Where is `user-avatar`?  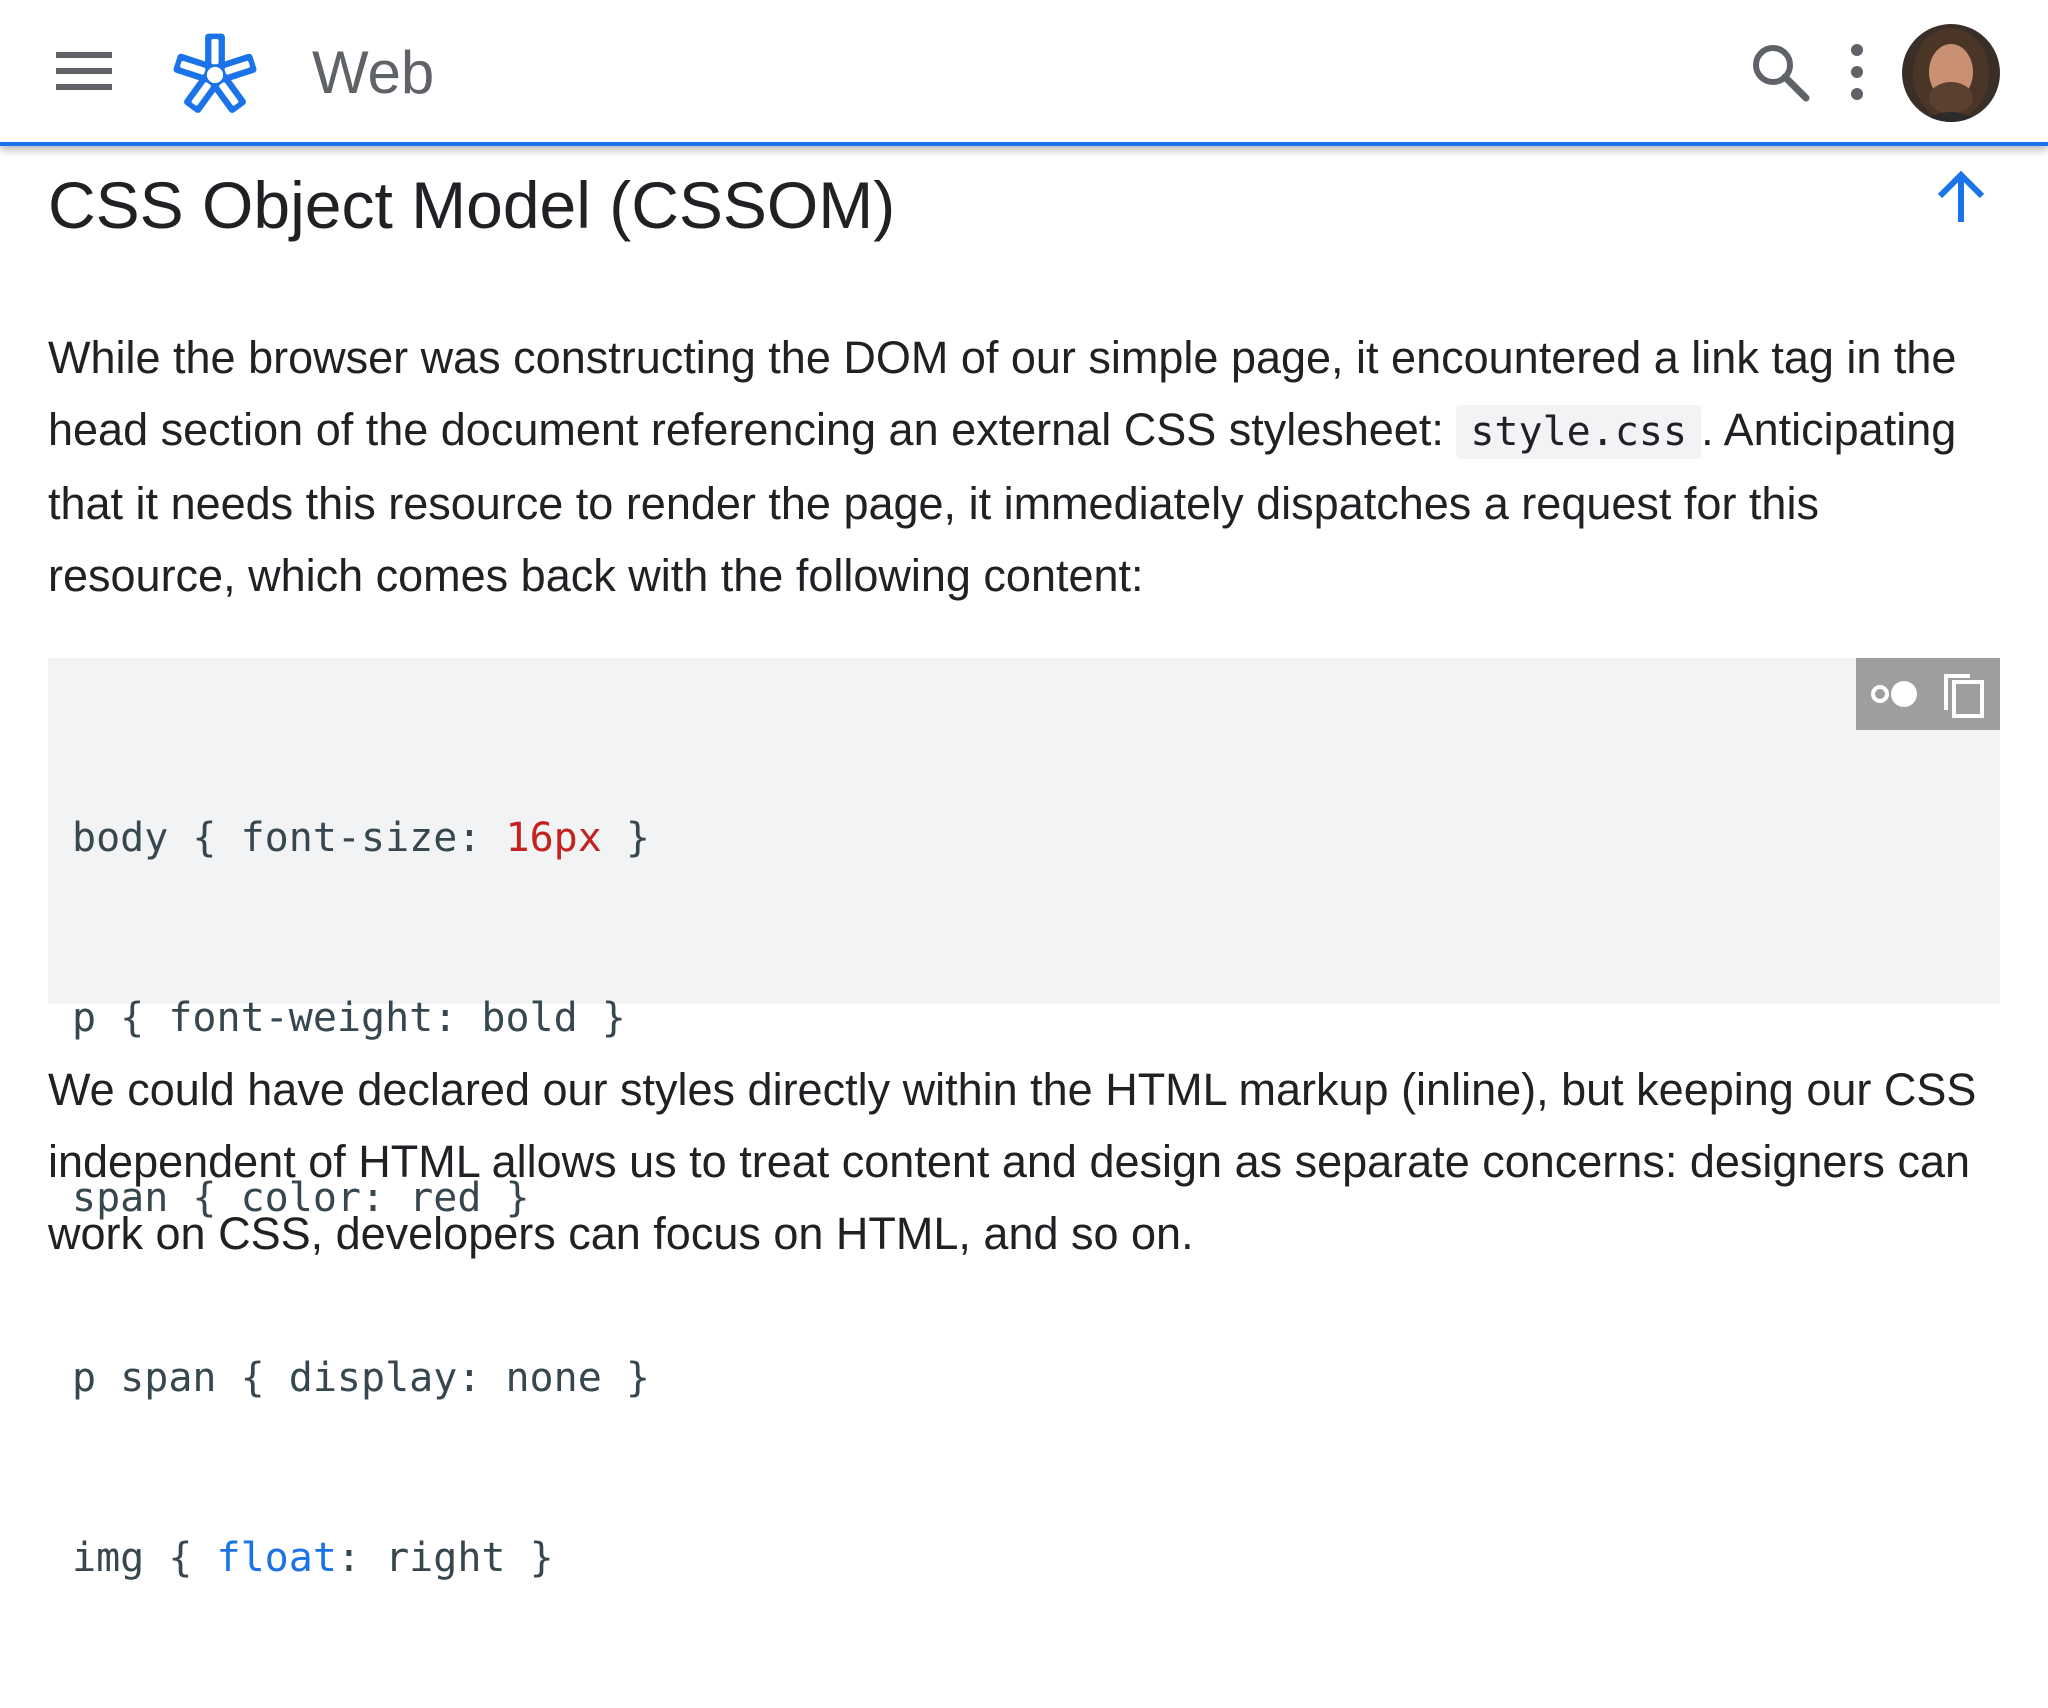 user-avatar is located at coordinates (1951, 73).